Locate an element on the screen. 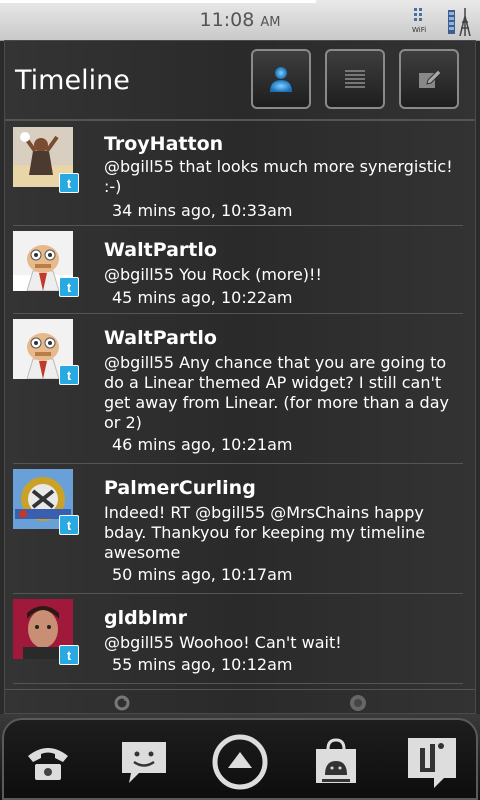 The height and width of the screenshot is (800, 480). page-title: Timeline is located at coordinates (72, 80).